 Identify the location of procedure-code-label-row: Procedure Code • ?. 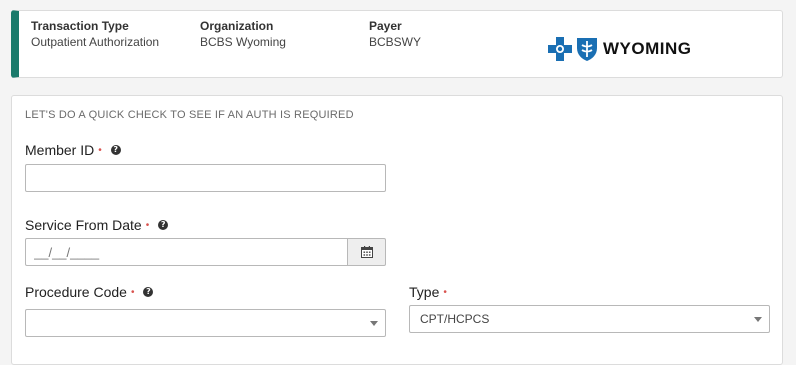
(89, 292).